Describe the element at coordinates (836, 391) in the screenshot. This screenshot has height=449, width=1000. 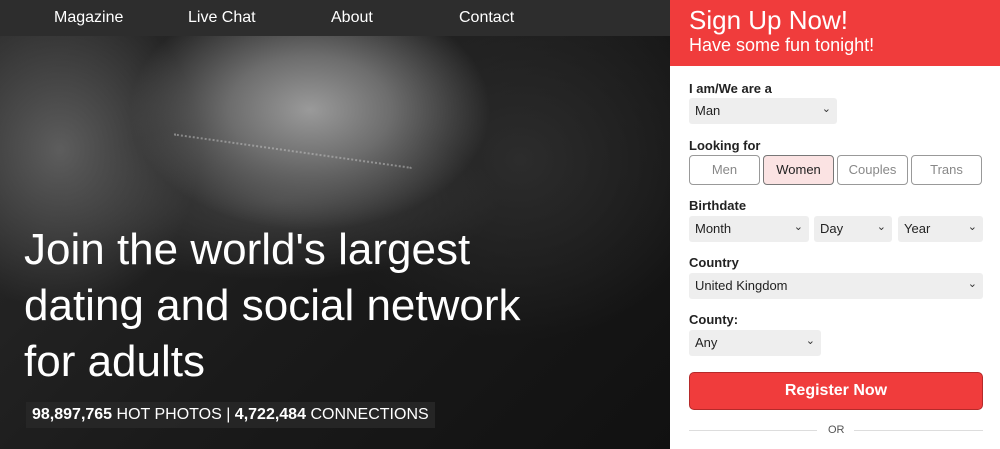
I see `register-button: Register Now` at that location.